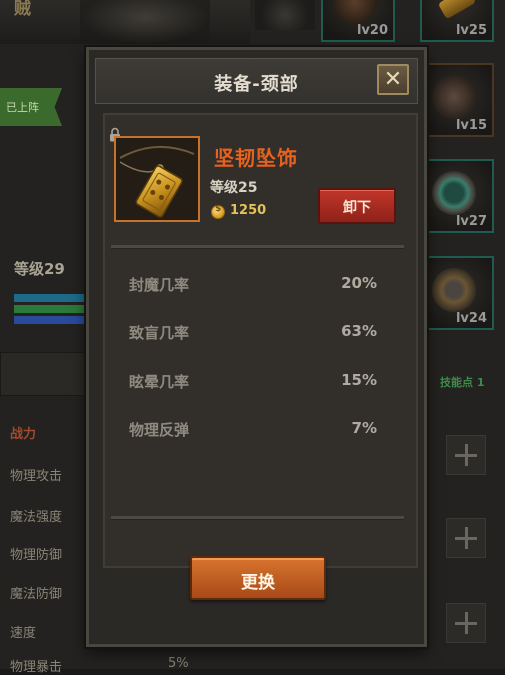  Describe the element at coordinates (454, 97) in the screenshot. I see `belt-icon` at that location.